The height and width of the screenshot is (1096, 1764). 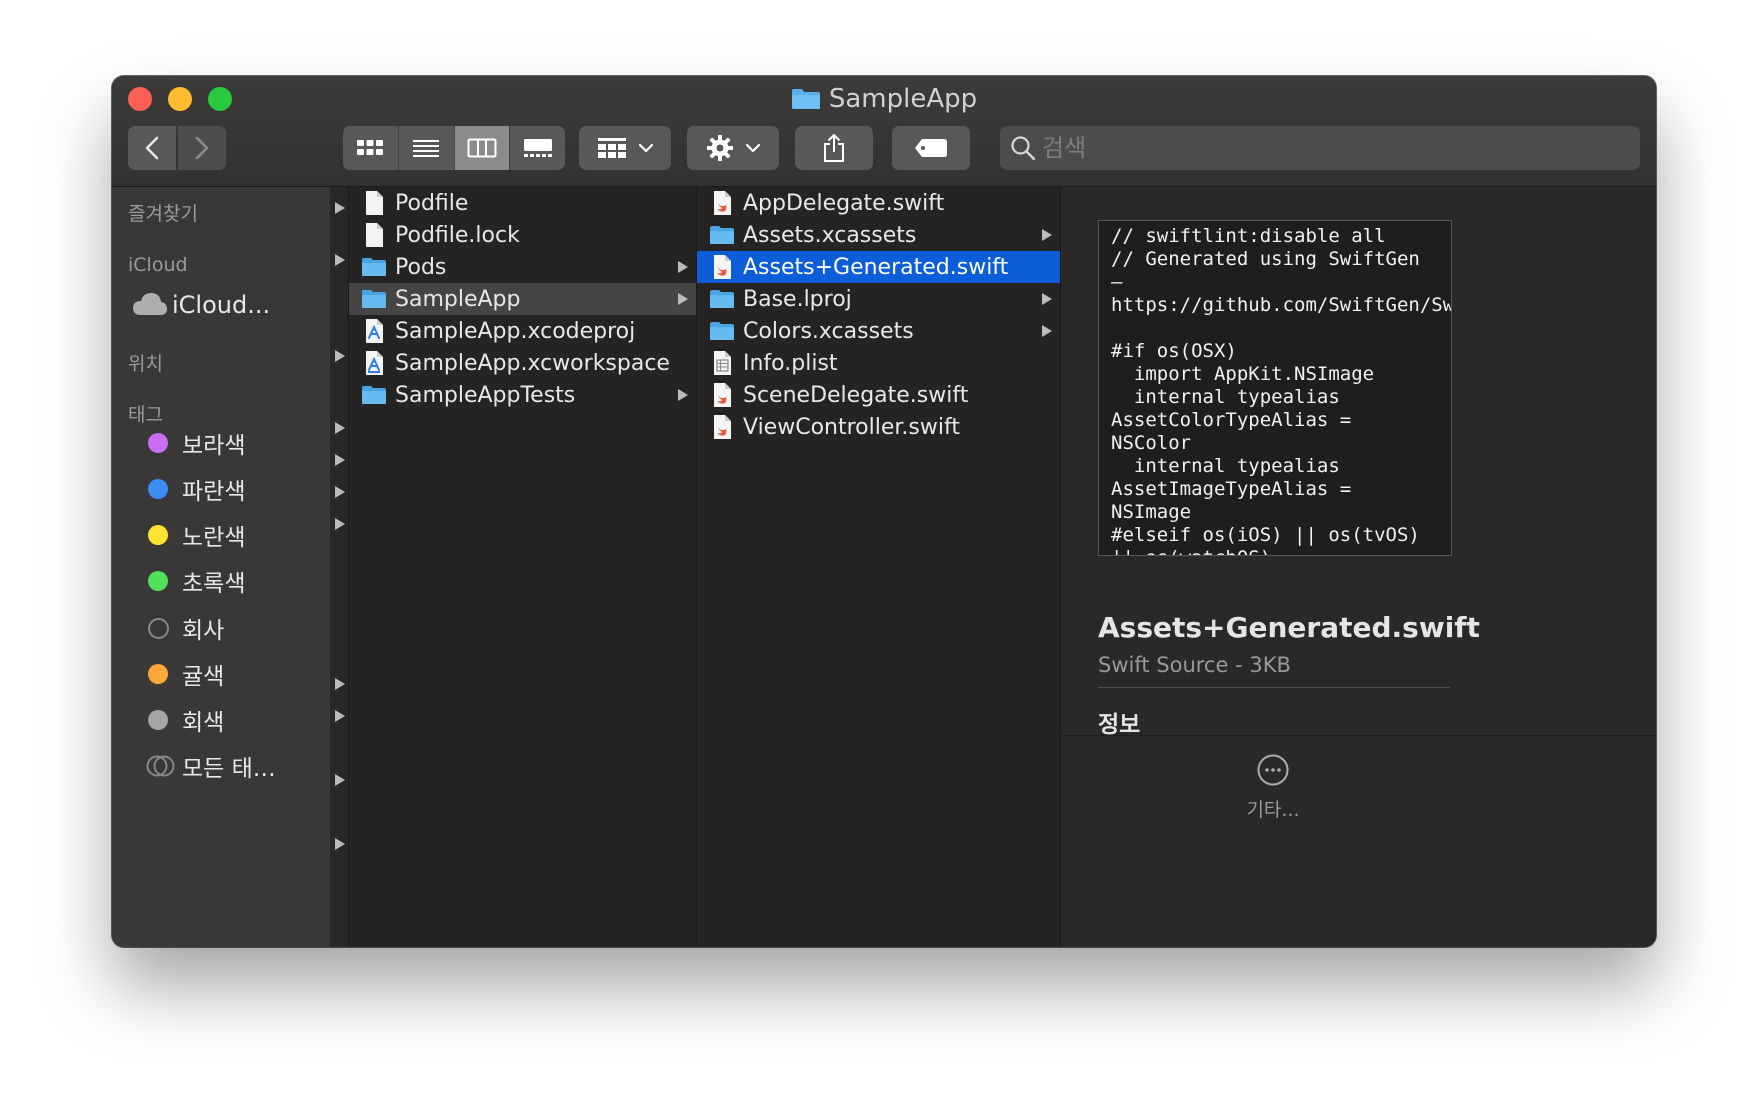 I want to click on chevron-right-icon, so click(x=202, y=148).